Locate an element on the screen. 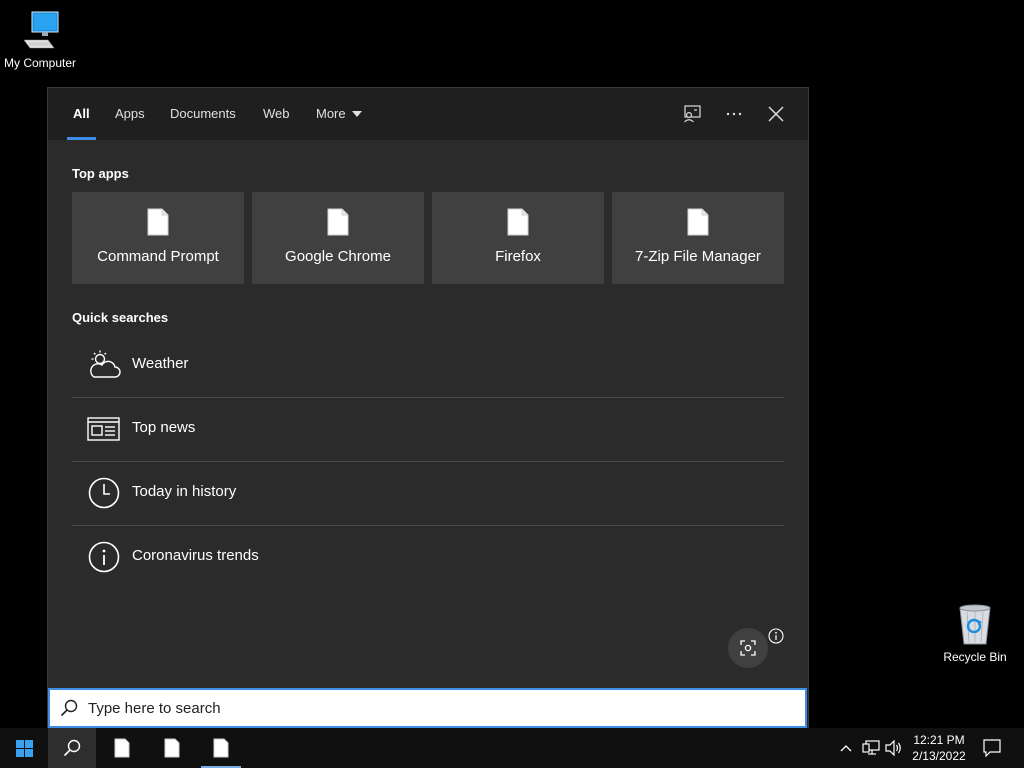 This screenshot has width=1024, height=768. taskbar-clock: 12:21 PM 2/13/2022 is located at coordinates (939, 748).